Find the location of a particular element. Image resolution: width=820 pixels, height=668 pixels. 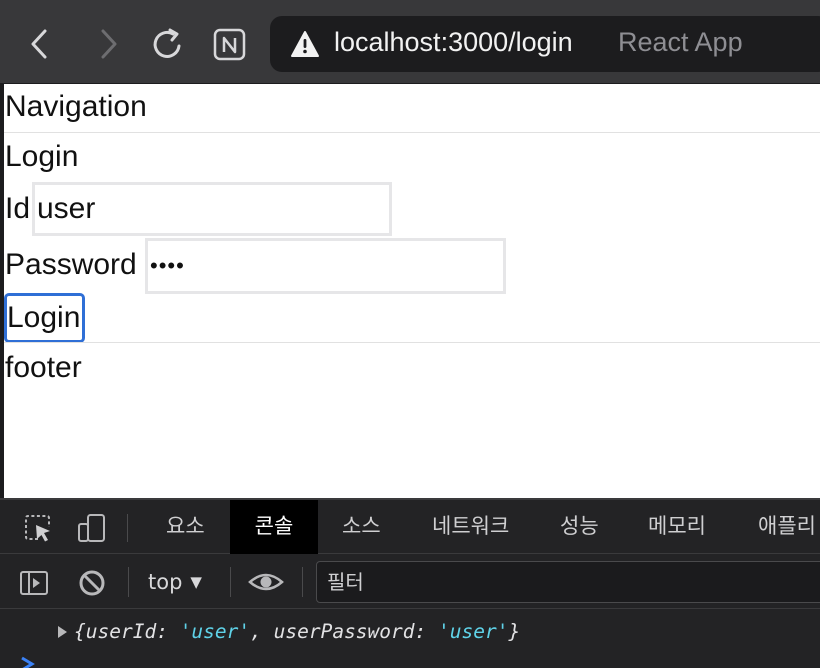

inspect-element-icon is located at coordinates (38, 528).